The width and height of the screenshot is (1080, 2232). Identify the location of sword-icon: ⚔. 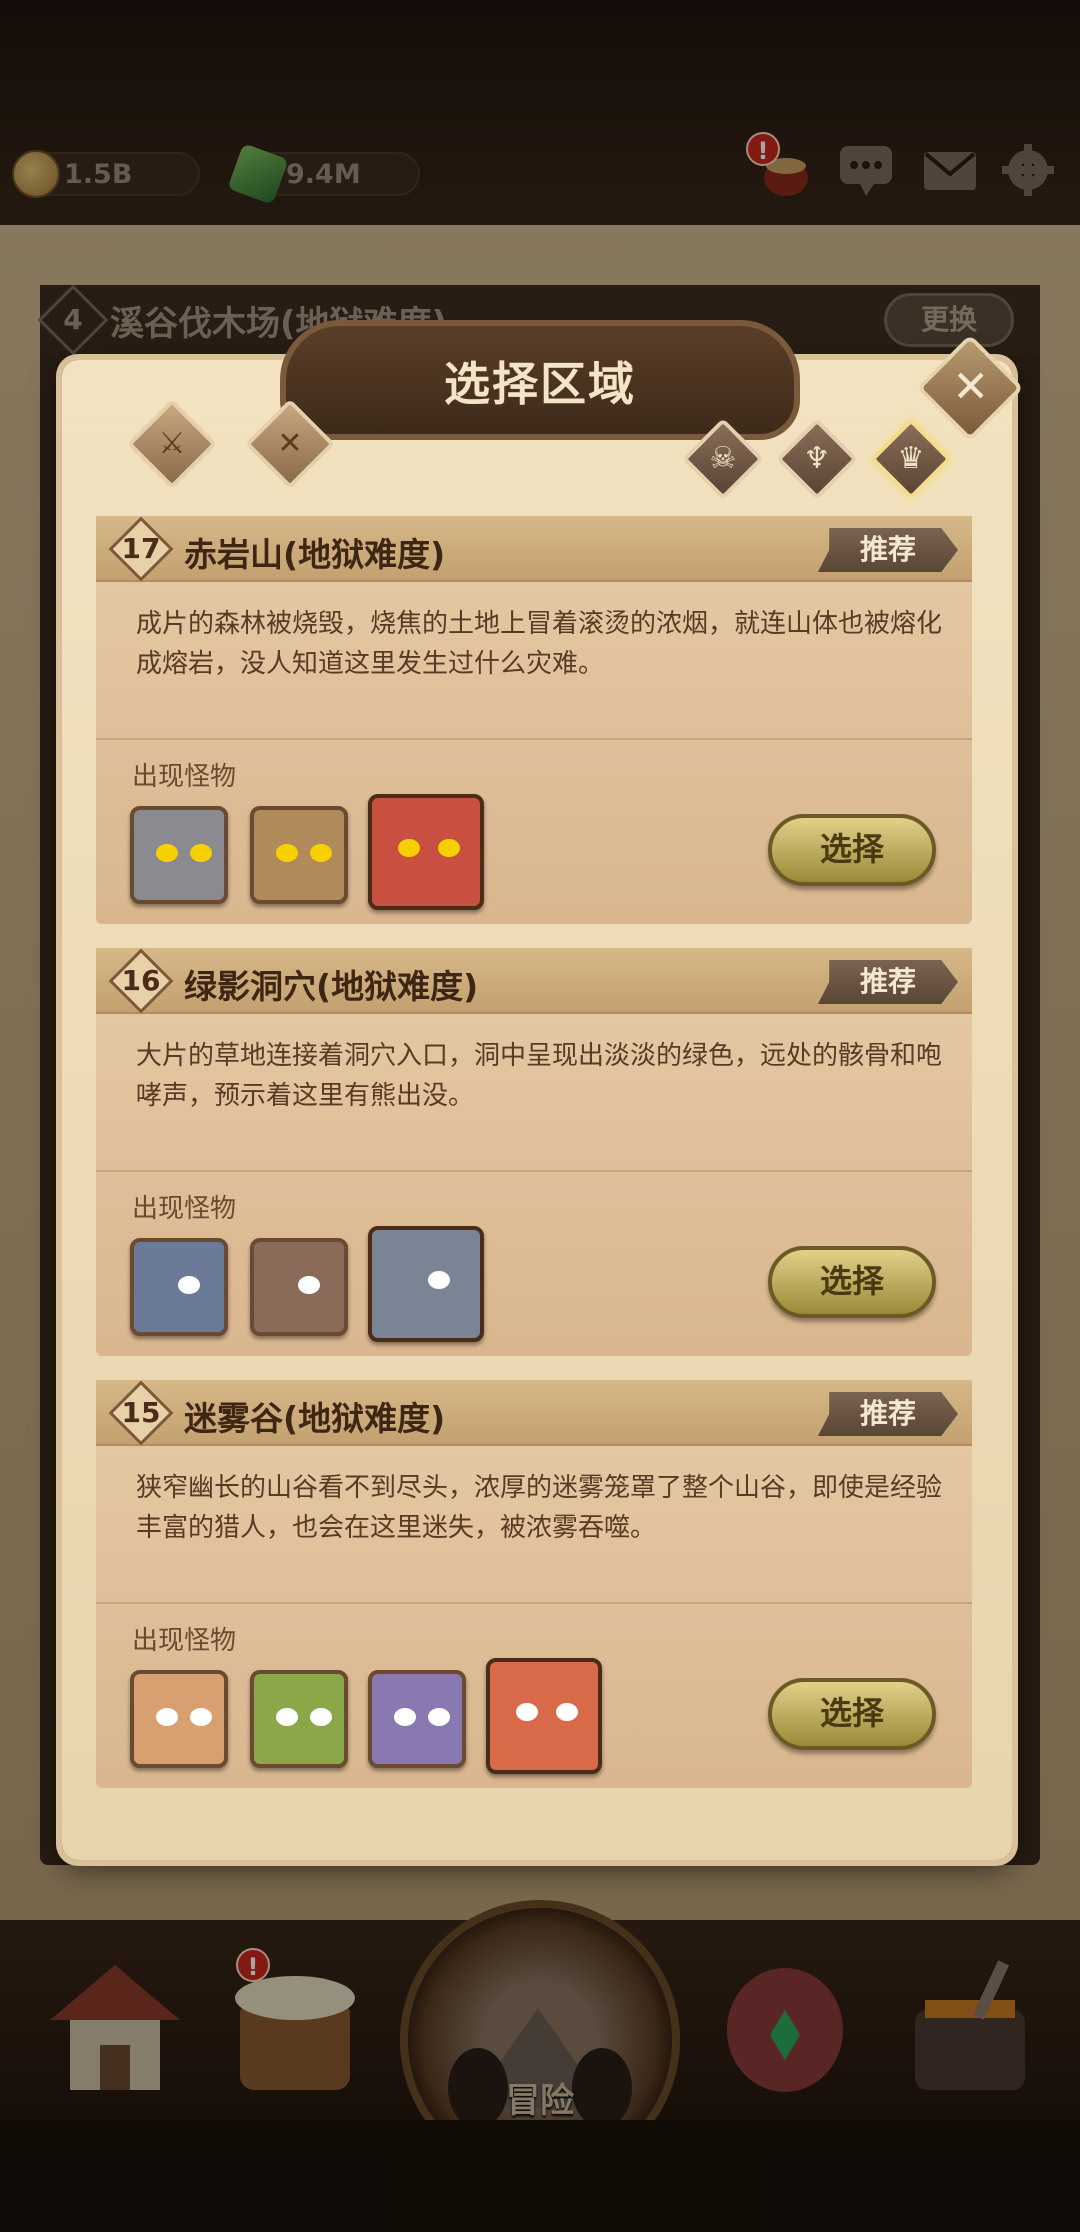
(172, 443).